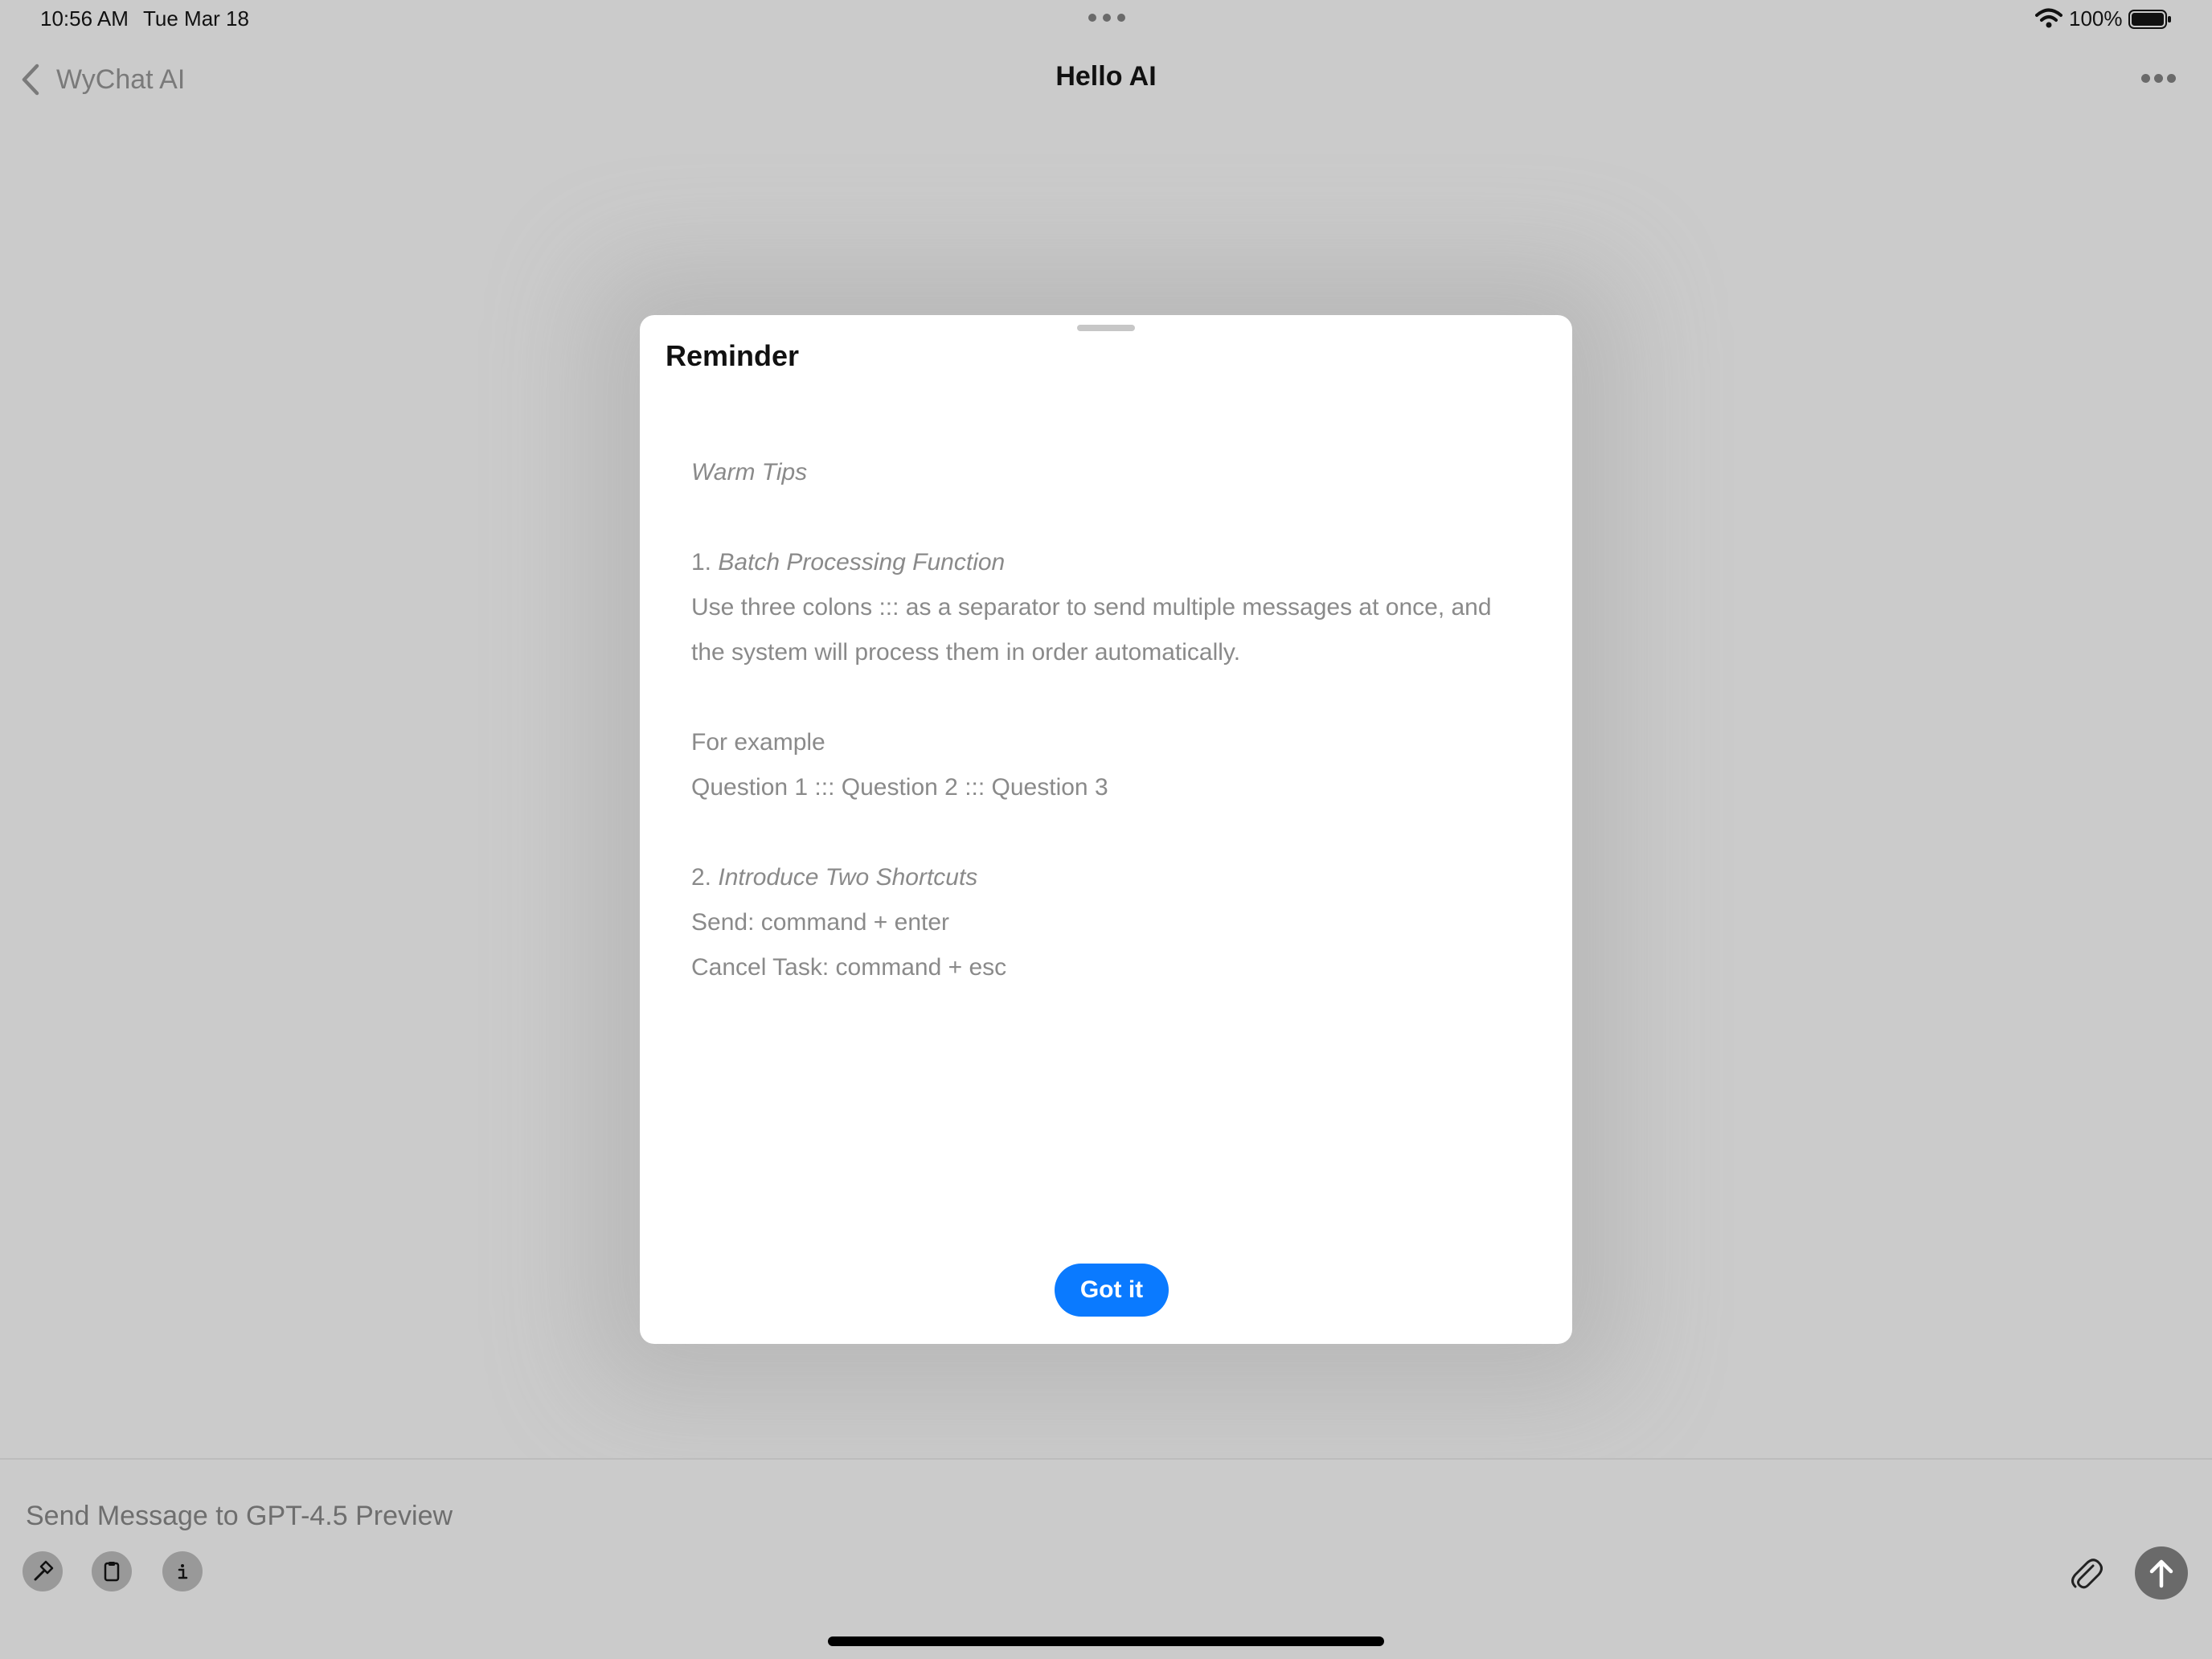 Image resolution: width=2212 pixels, height=1659 pixels. I want to click on section-2-heading: 2. Introduce Two Shortcuts, so click(1117, 877).